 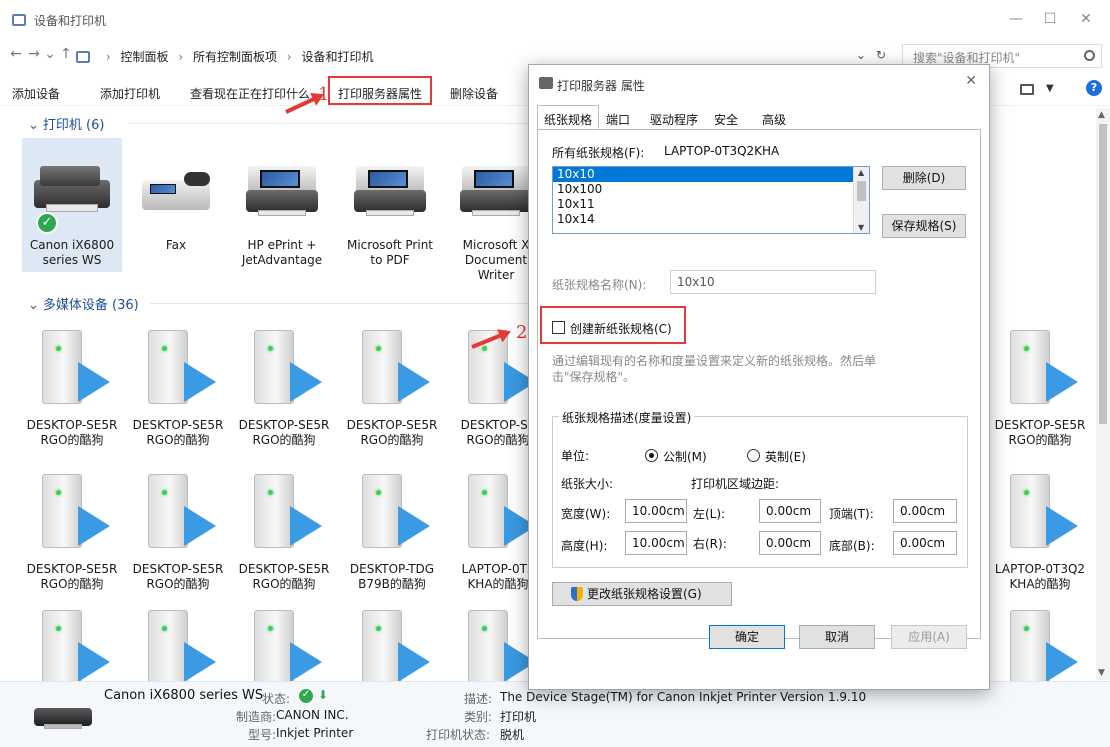 What do you see at coordinates (618, 118) in the screenshot?
I see `tab-ports: 端口` at bounding box center [618, 118].